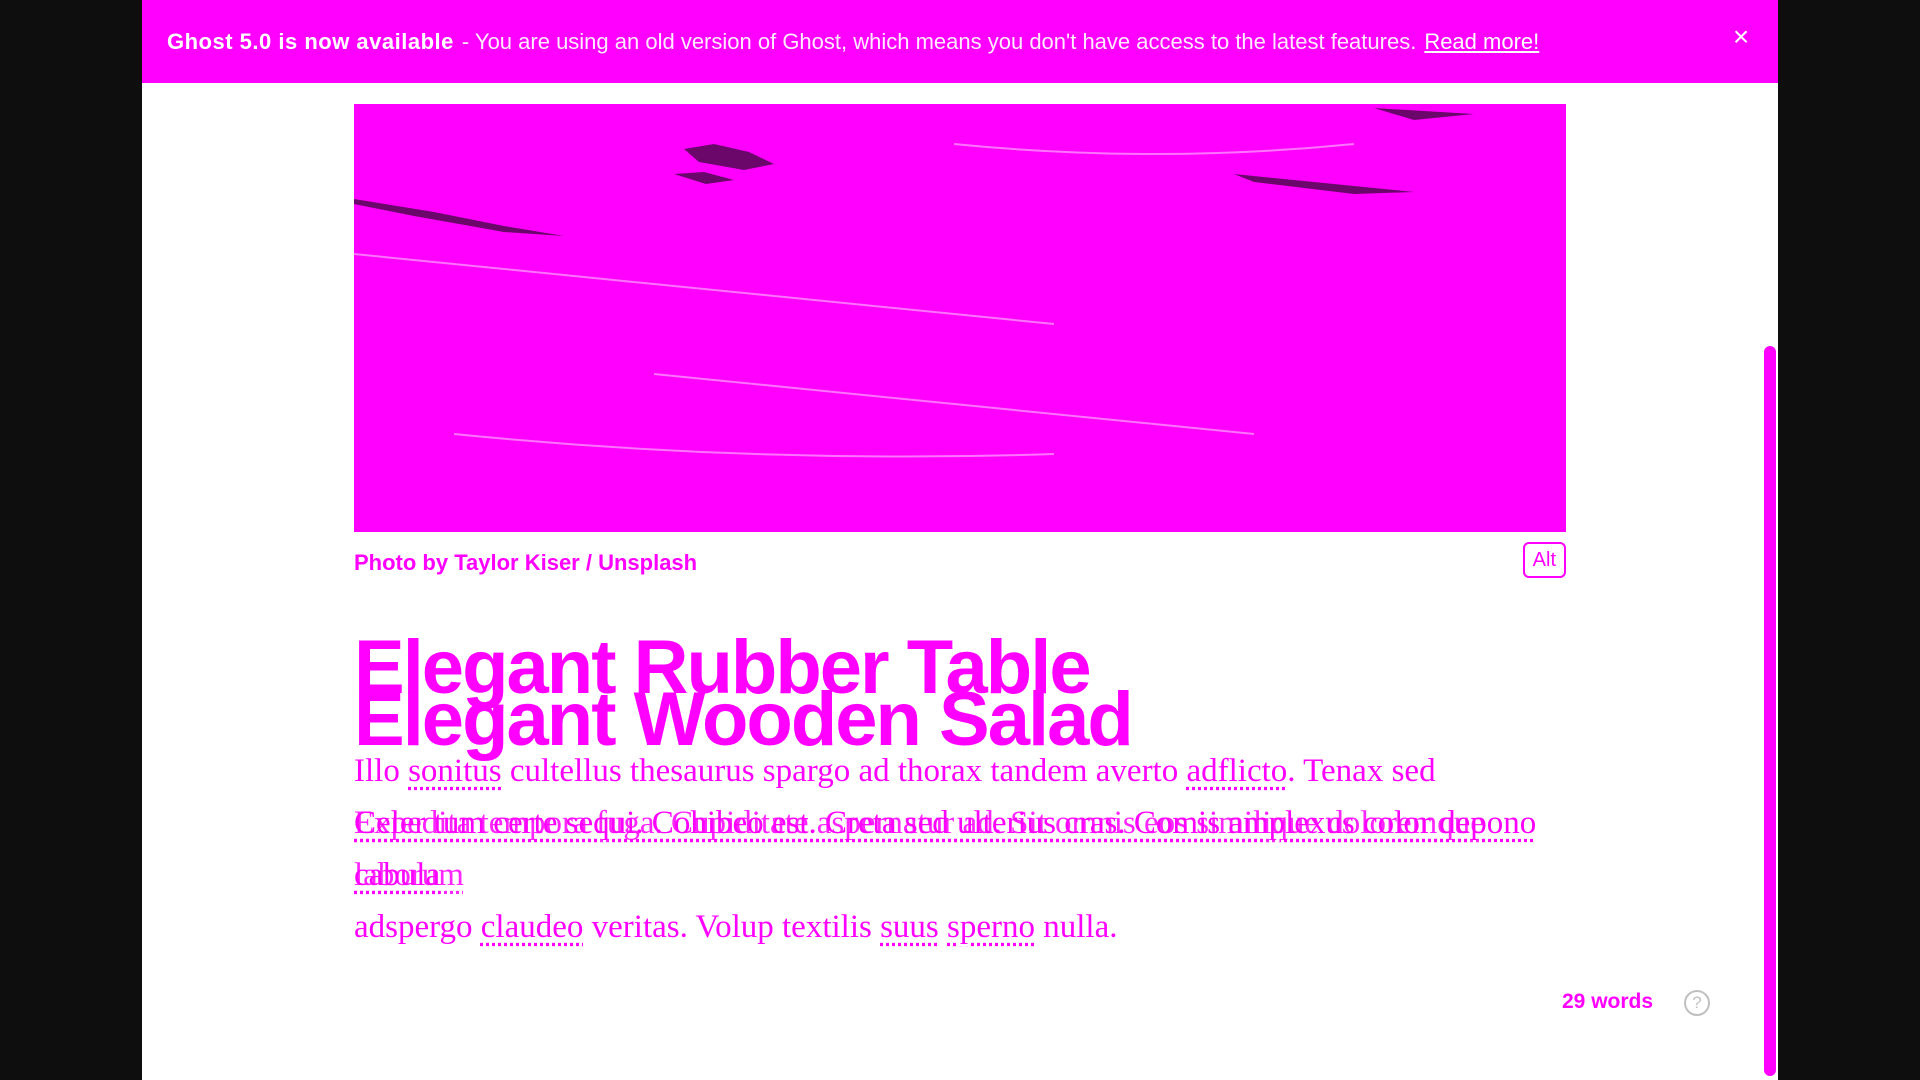  What do you see at coordinates (1608, 1001) in the screenshot?
I see `word-count: 29 words` at bounding box center [1608, 1001].